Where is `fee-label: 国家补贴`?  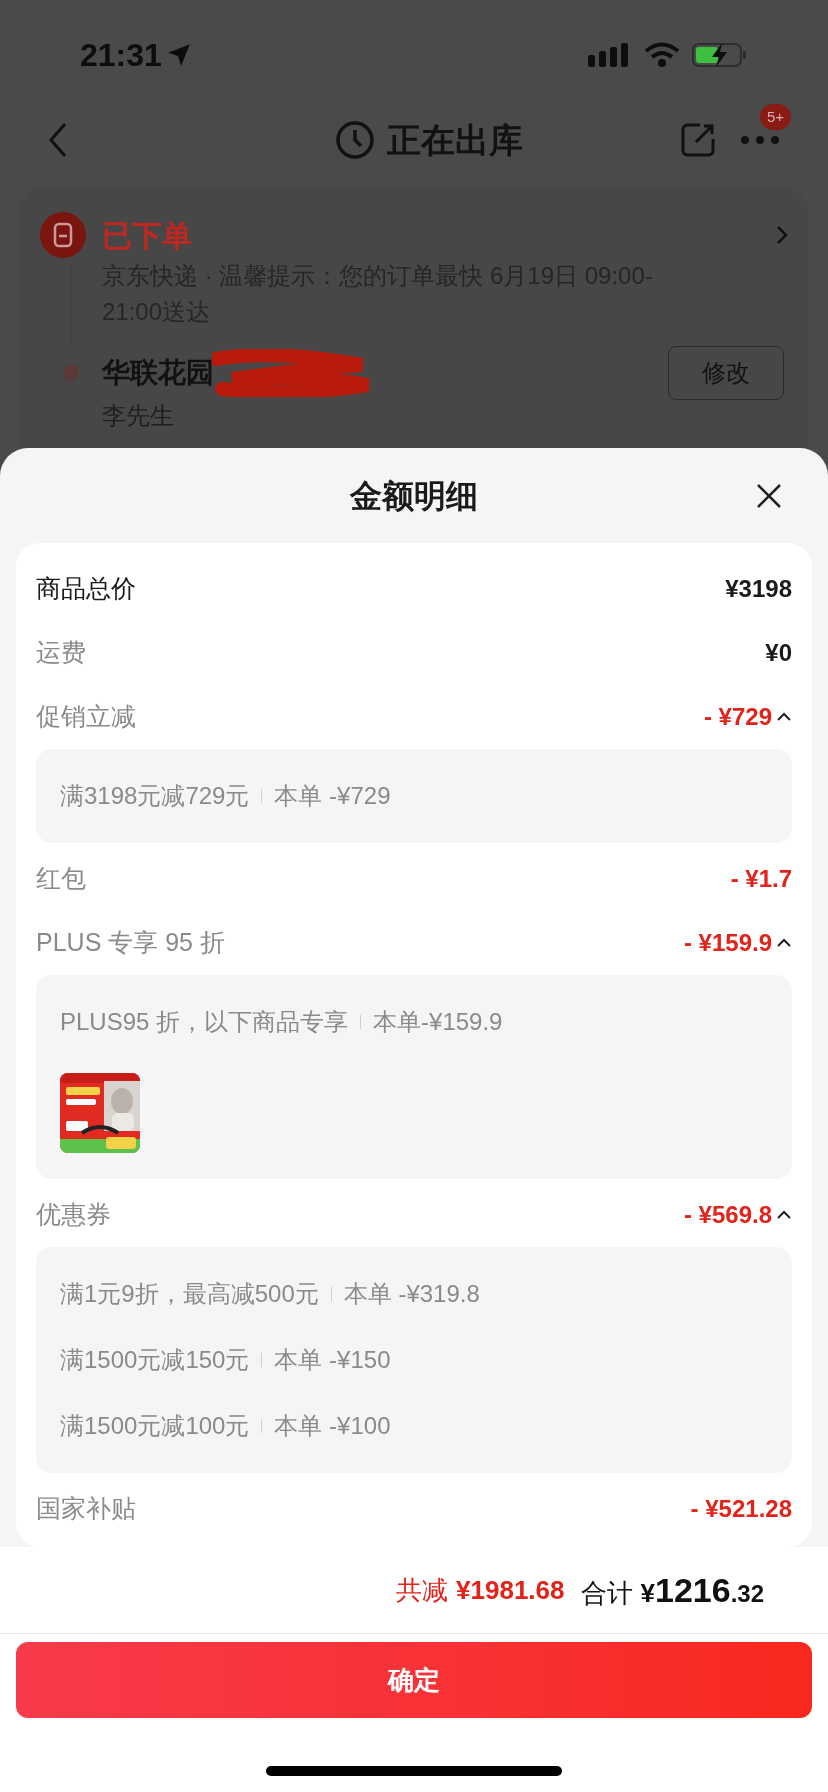 fee-label: 国家补贴 is located at coordinates (86, 1509).